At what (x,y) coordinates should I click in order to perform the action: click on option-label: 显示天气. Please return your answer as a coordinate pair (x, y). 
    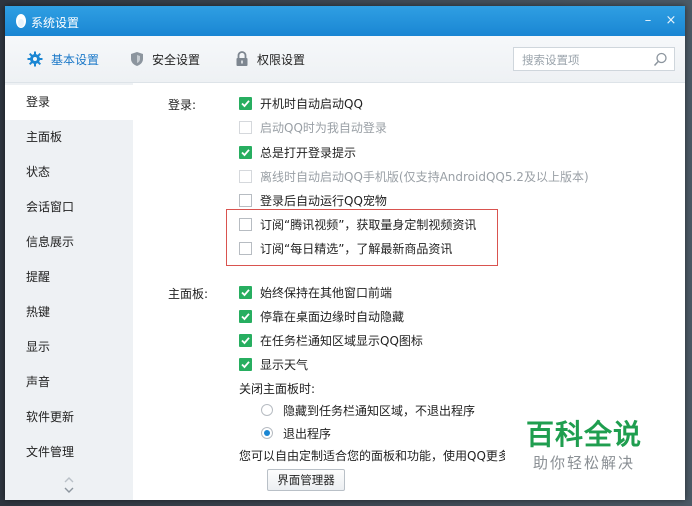
    Looking at the image, I should click on (284, 364).